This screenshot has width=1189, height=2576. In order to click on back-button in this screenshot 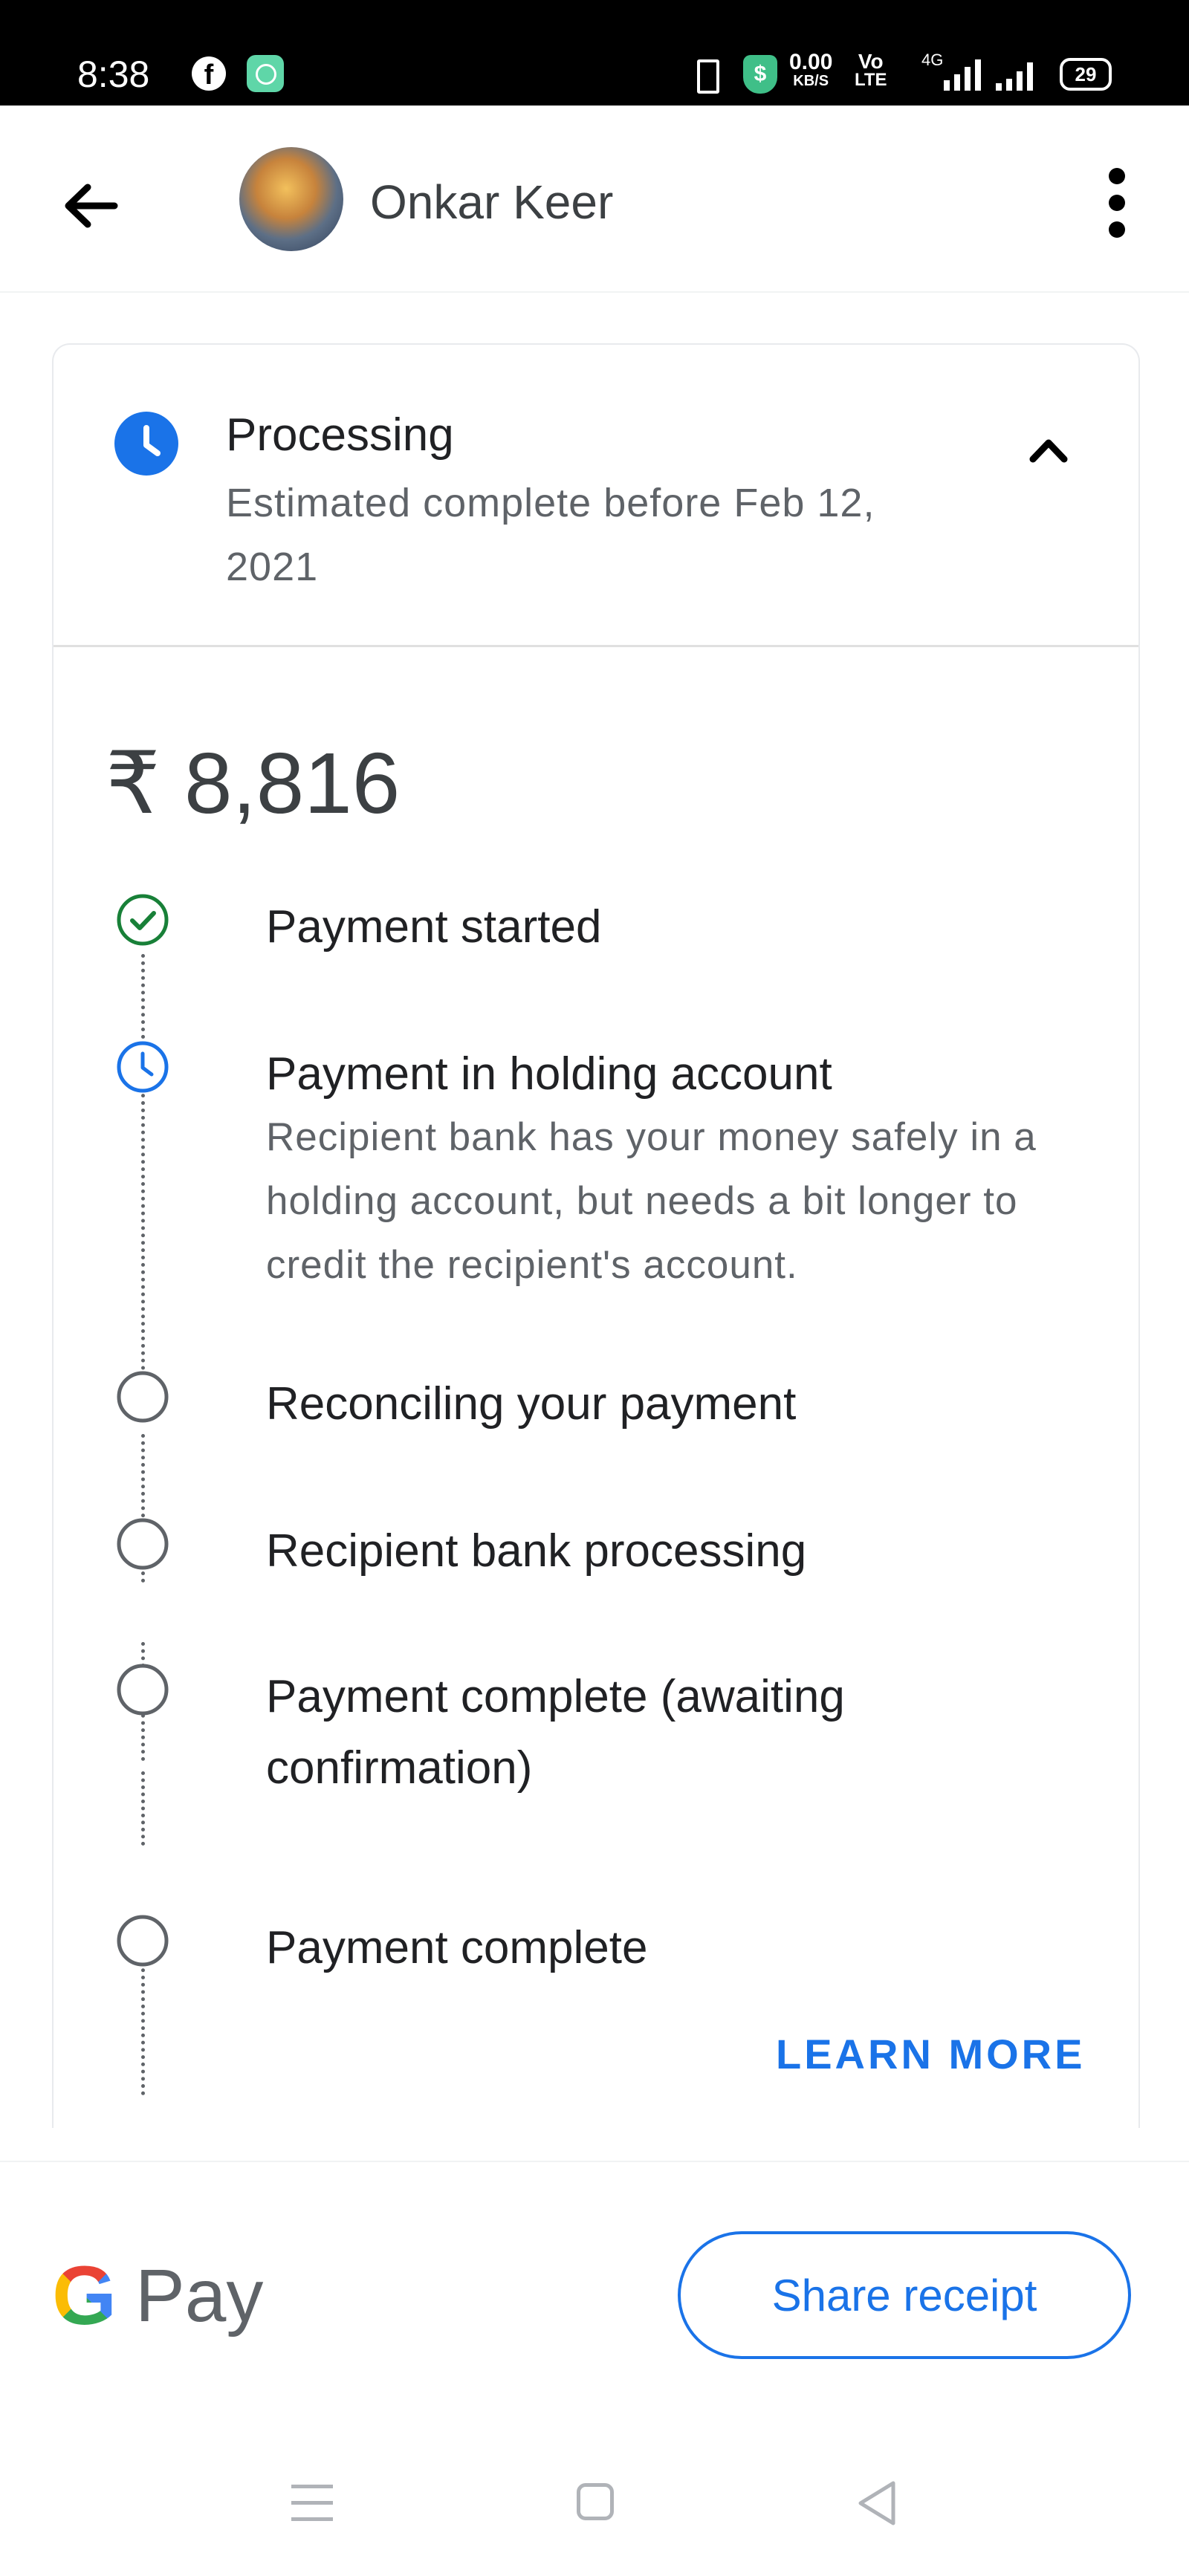, I will do `click(93, 206)`.